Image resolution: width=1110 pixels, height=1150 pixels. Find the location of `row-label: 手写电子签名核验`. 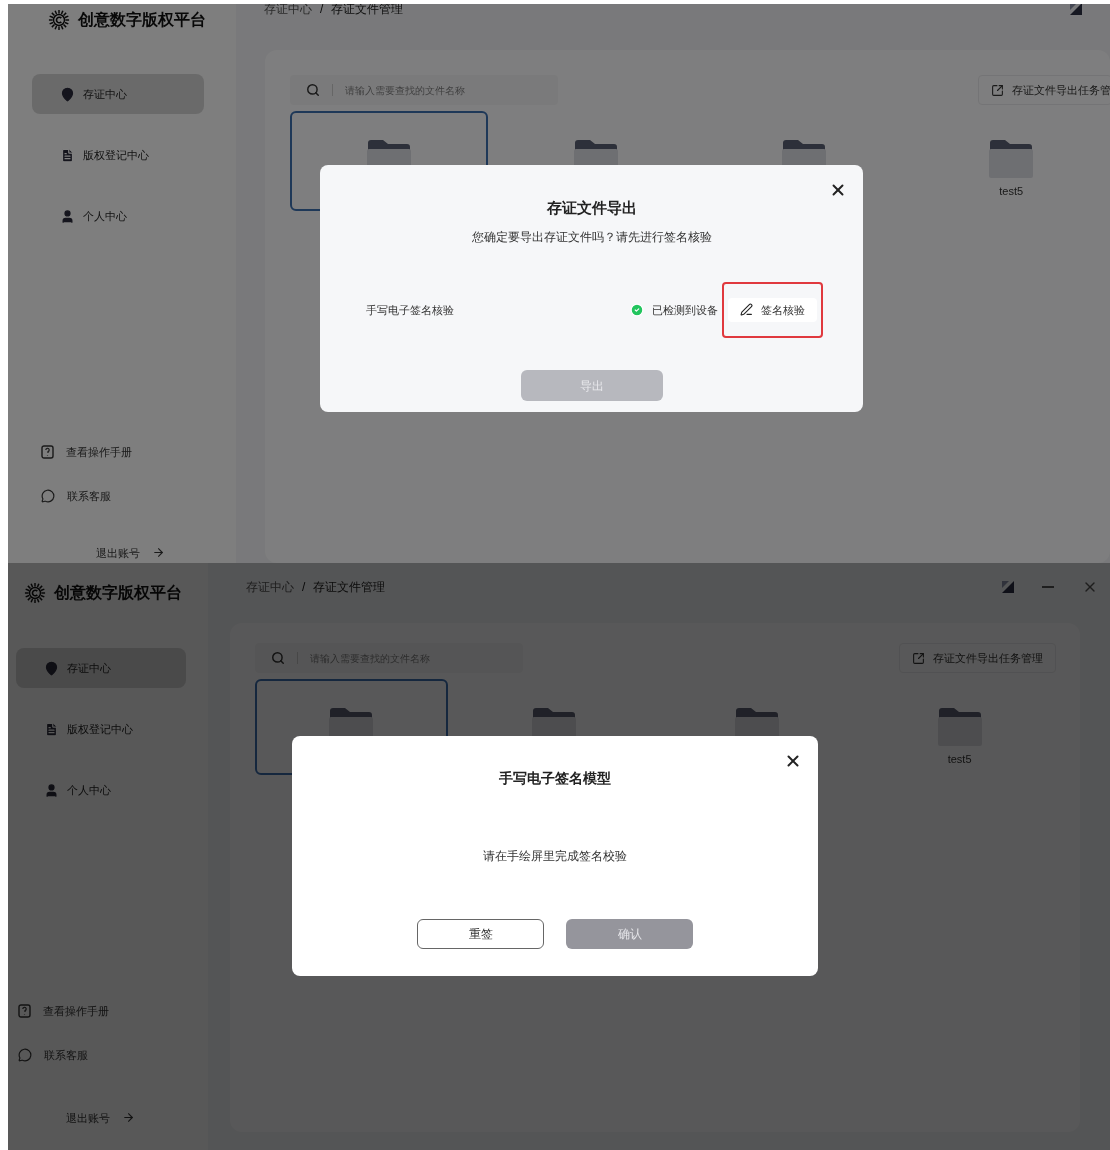

row-label: 手写电子签名核验 is located at coordinates (410, 310).